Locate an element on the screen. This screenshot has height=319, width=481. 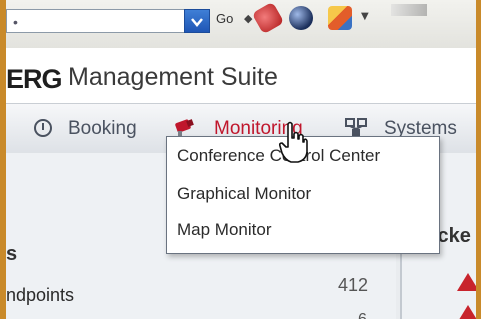
menu-booking-label: Booking is located at coordinates (102, 128).